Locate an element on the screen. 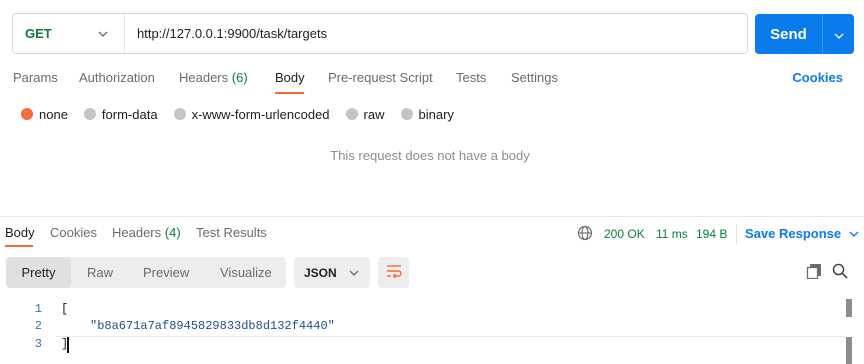 This screenshot has height=364, width=864. format-select: JSON is located at coordinates (332, 272).